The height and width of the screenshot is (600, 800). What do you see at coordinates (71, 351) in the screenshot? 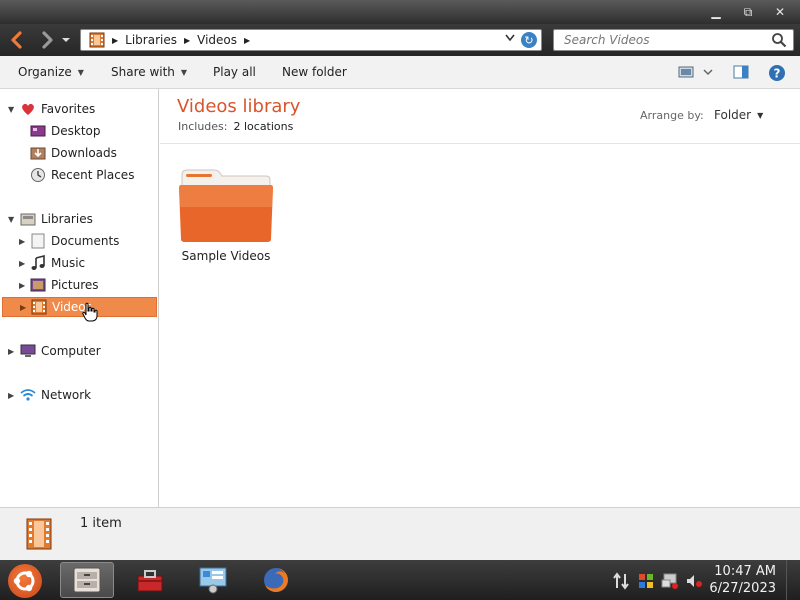
I see `sidebar-item-label: Computer` at bounding box center [71, 351].